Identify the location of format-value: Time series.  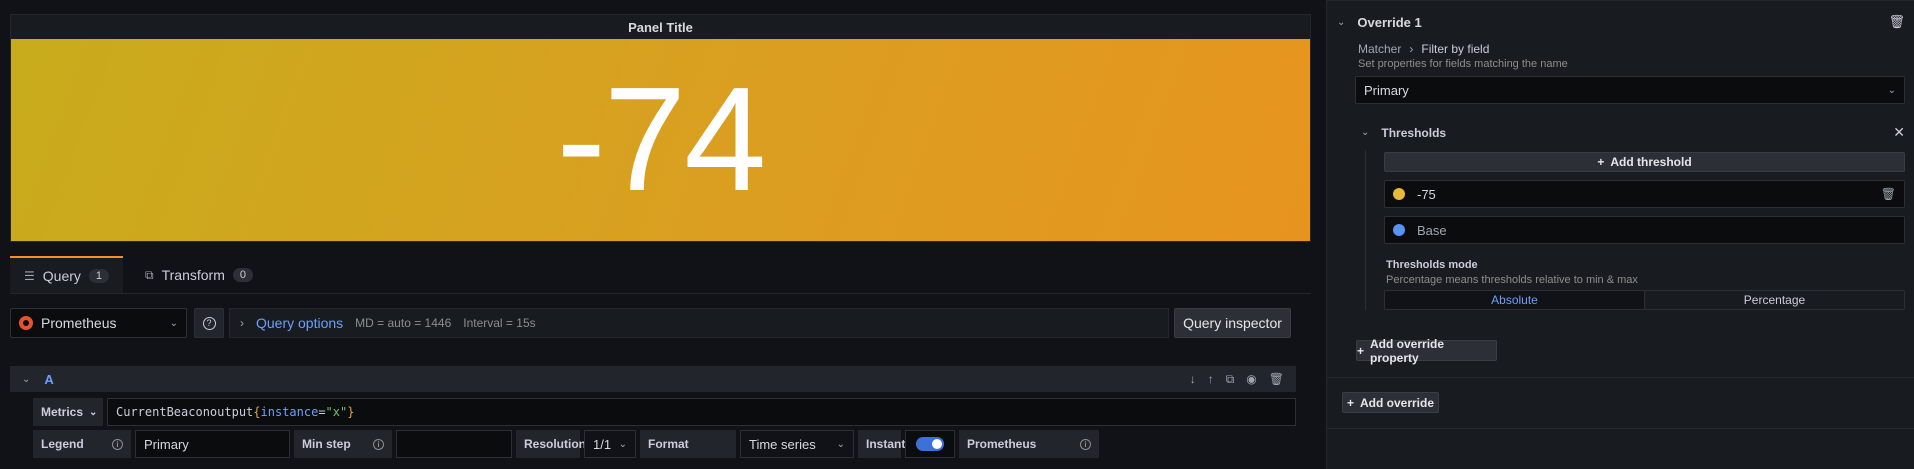
(782, 444).